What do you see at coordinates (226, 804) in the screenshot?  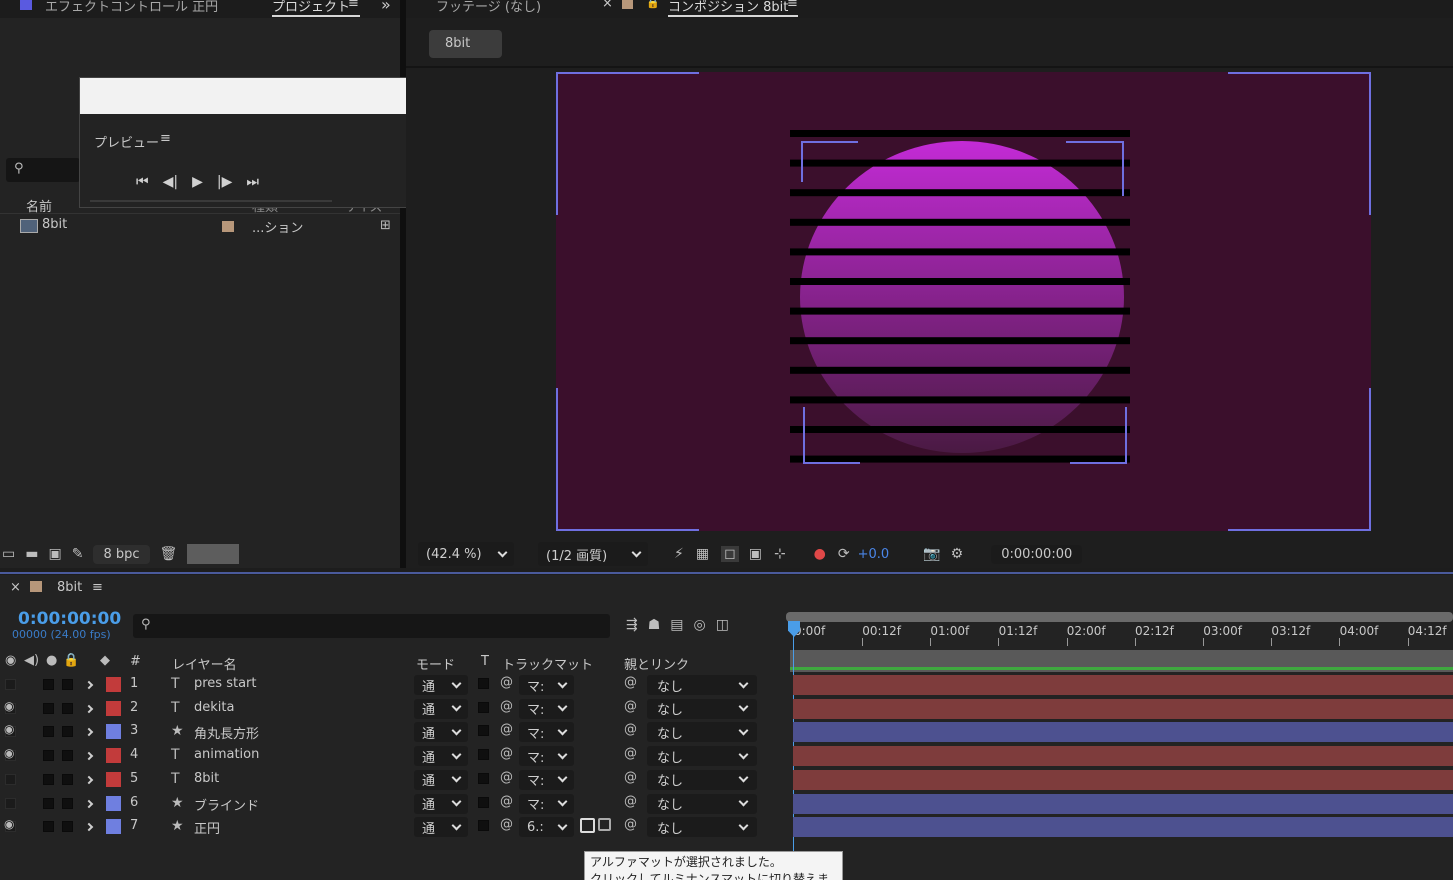 I see `layer-name: ブラインド` at bounding box center [226, 804].